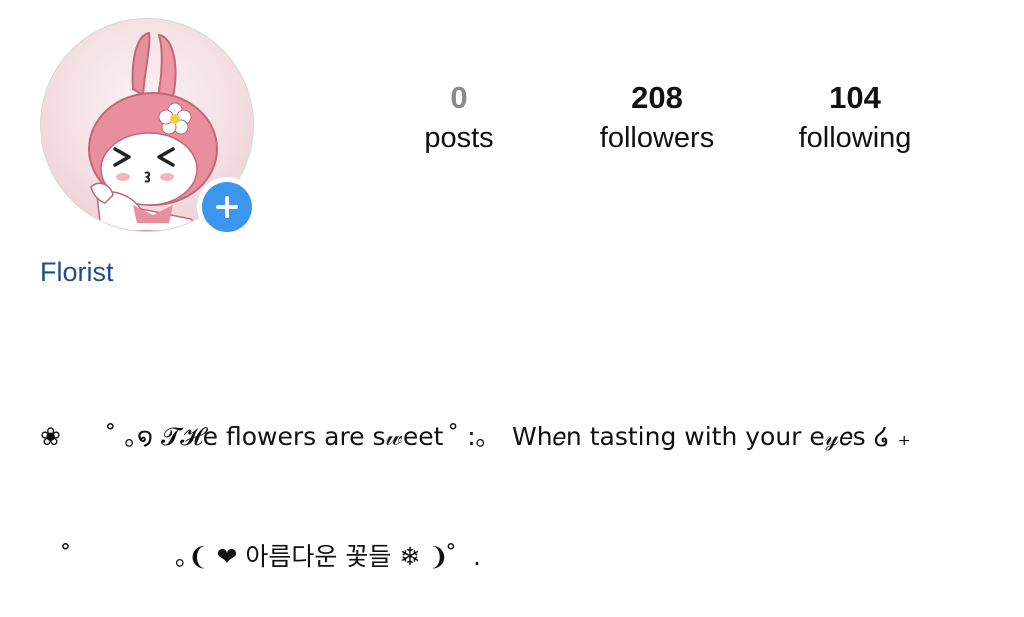  Describe the element at coordinates (459, 116) in the screenshot. I see `posts-stat: 0 posts` at that location.